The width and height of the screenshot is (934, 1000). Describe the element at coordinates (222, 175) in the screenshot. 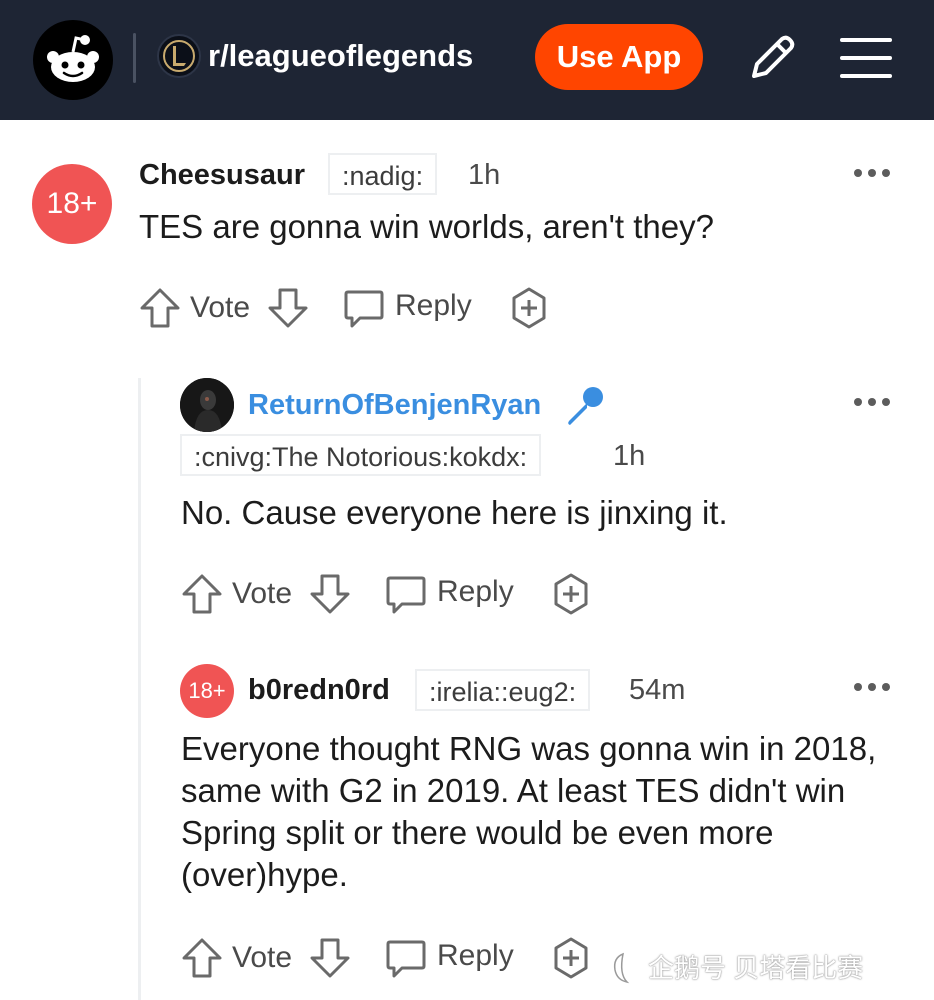

I see `username: Cheesusaur` at that location.